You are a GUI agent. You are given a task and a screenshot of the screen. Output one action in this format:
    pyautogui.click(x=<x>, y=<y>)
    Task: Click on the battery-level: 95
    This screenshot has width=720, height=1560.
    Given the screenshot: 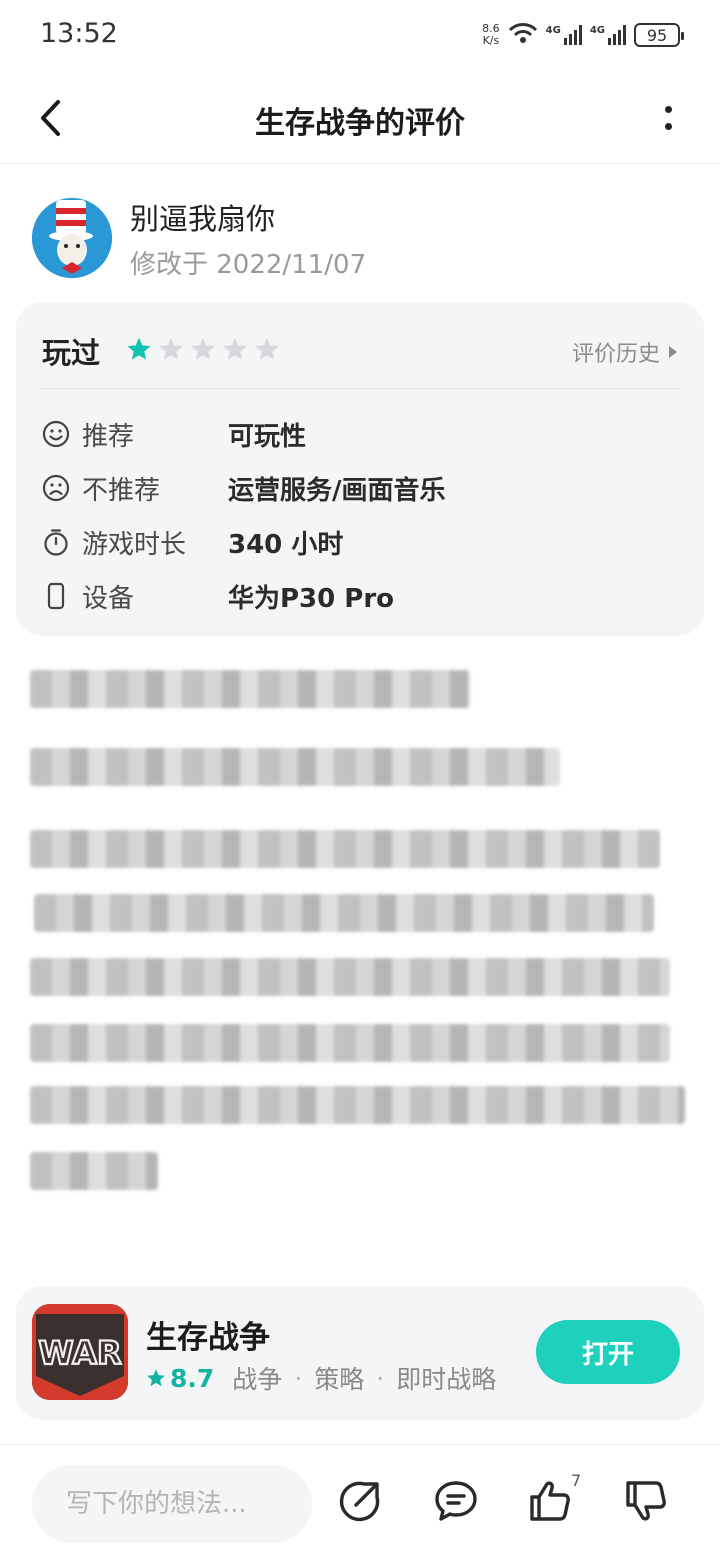 What is the action you would take?
    pyautogui.click(x=657, y=35)
    